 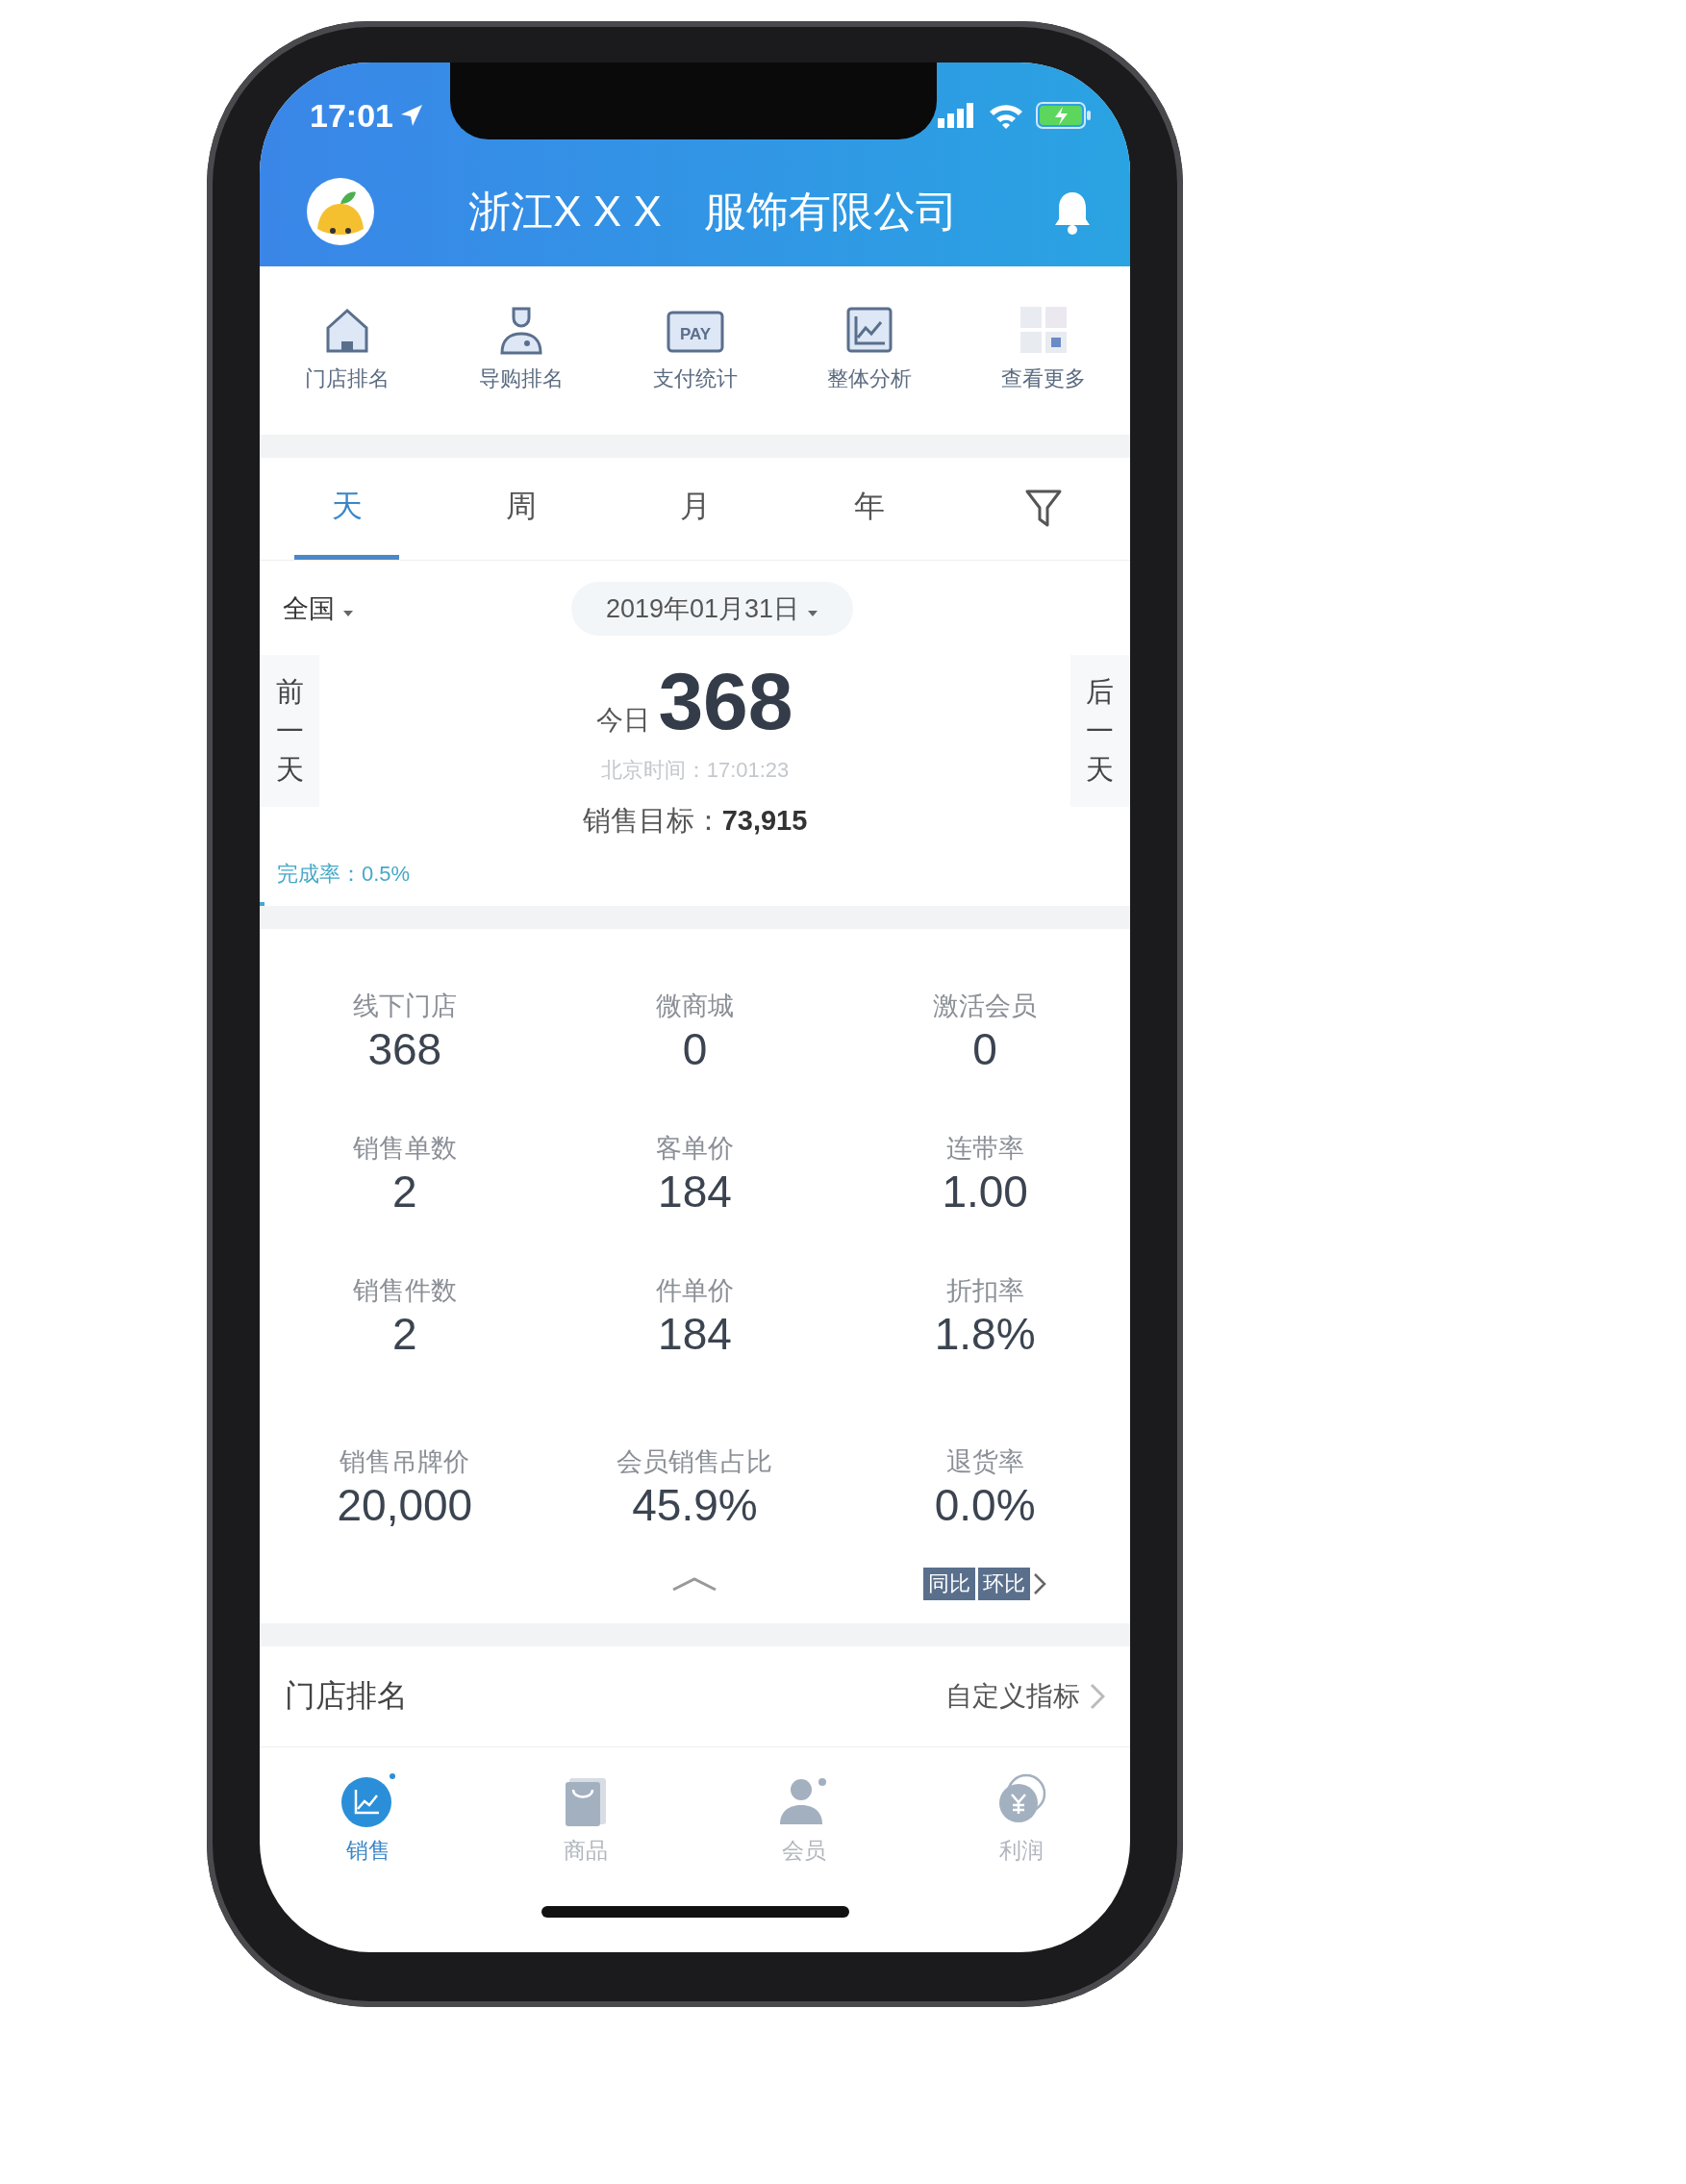 What do you see at coordinates (404, 1006) in the screenshot?
I see `stat-label: 线下门店` at bounding box center [404, 1006].